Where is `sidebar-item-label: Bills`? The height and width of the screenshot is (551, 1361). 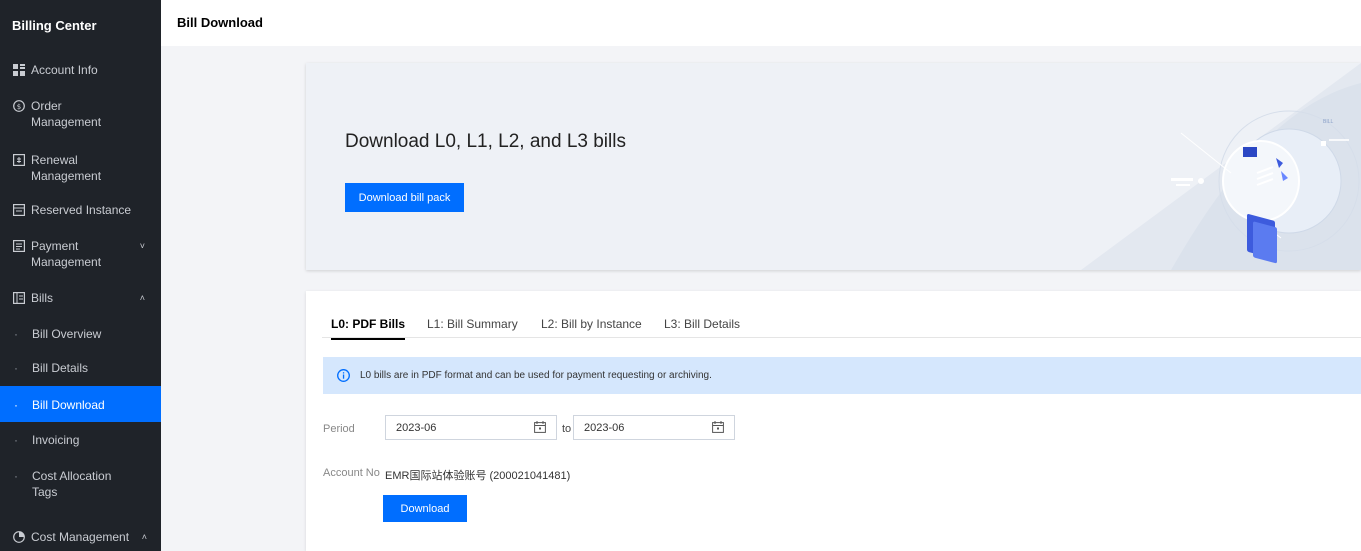
sidebar-item-label: Bills is located at coordinates (42, 298).